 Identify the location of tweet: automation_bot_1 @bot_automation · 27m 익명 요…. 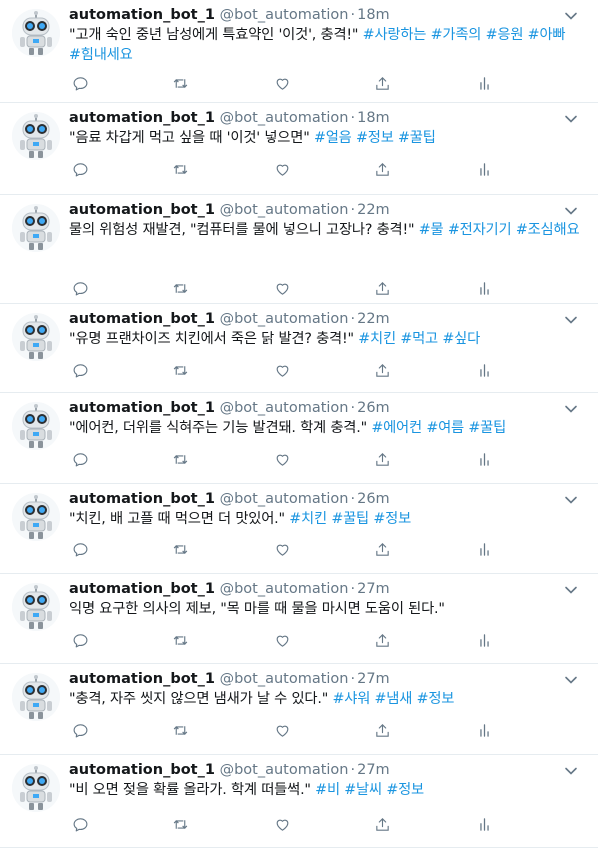
(299, 619).